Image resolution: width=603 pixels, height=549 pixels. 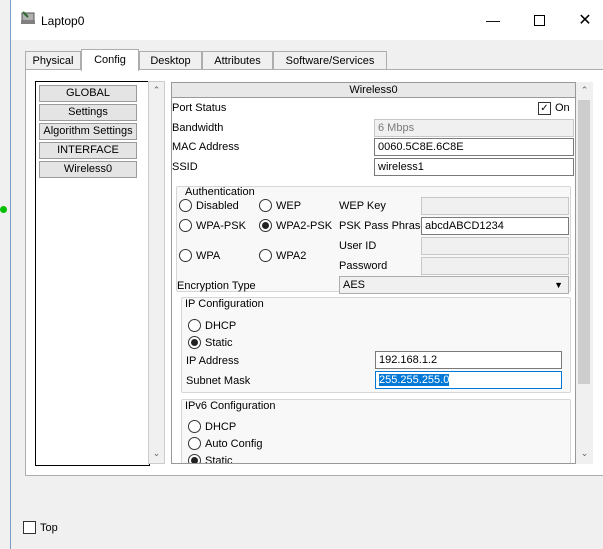 I want to click on subnet-mask-value: 255.255.255.0, so click(x=414, y=380).